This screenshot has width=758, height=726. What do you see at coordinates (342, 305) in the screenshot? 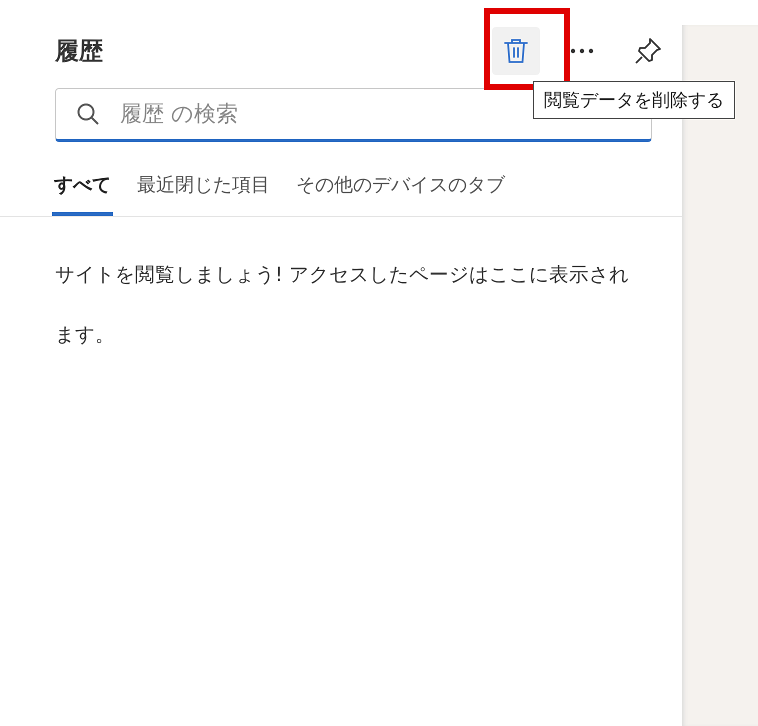
I see `empty-message: サイトを閲覧しましょう! アクセスしたページはここに表示されます。` at bounding box center [342, 305].